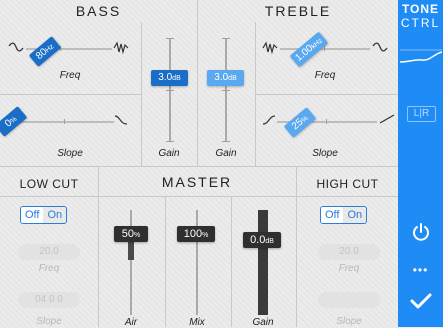  Describe the element at coordinates (326, 121) in the screenshot. I see `treble-slope-center-tick` at that location.